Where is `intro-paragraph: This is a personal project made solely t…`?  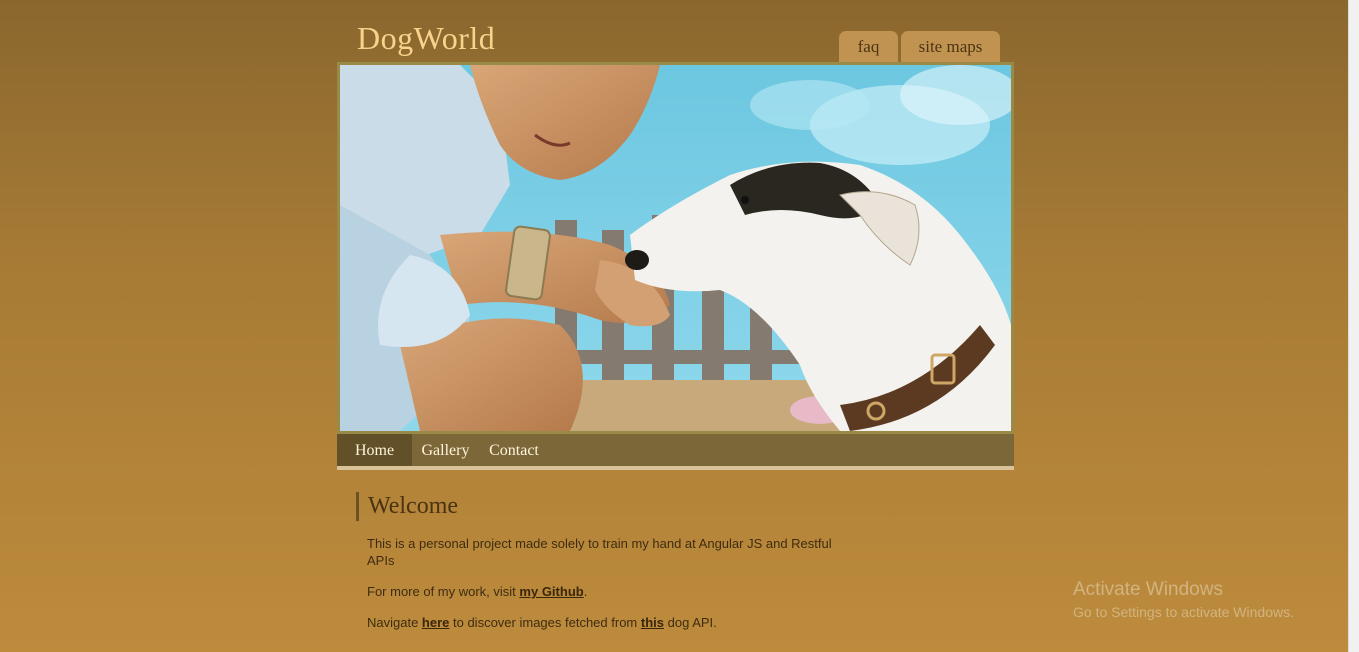 intro-paragraph: This is a personal project made solely t… is located at coordinates (599, 552).